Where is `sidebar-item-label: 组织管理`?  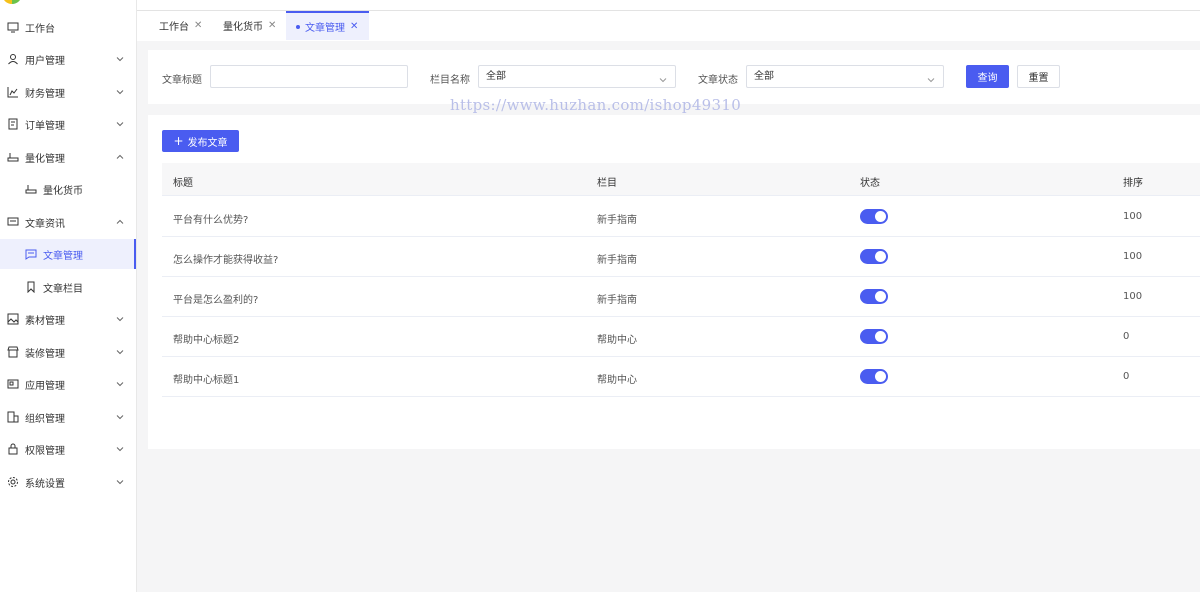
sidebar-item-label: 组织管理 is located at coordinates (45, 419).